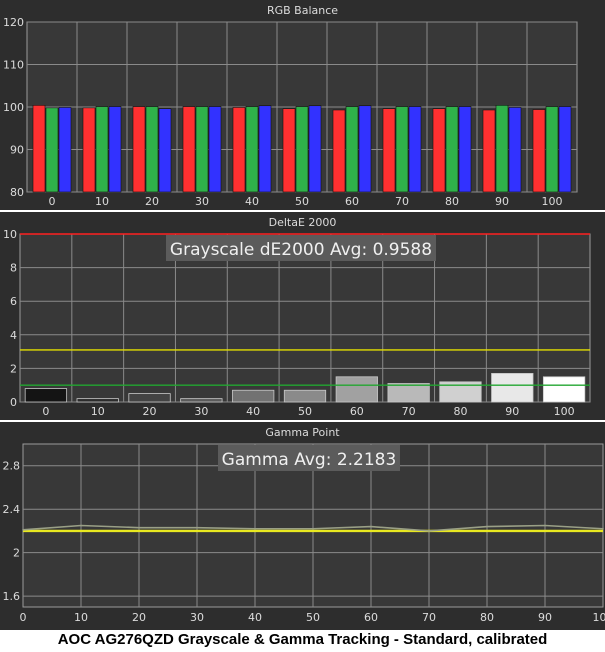  I want to click on chart-title: RGB Balance, so click(302, 10).